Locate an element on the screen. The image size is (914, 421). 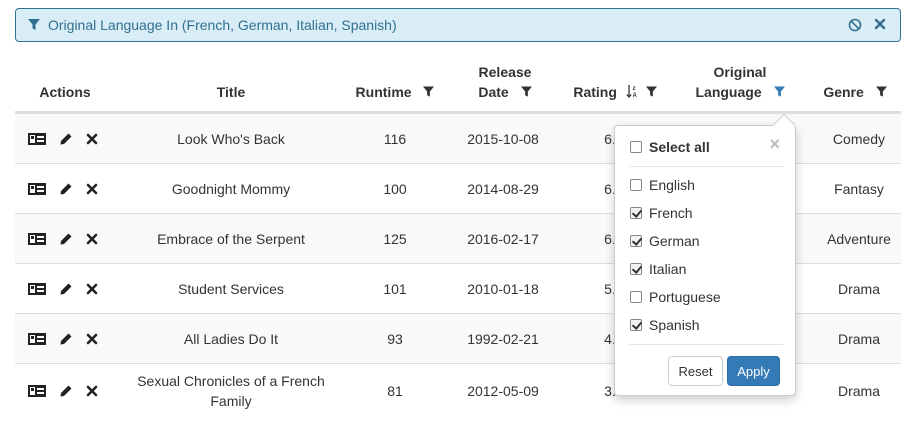
header-release-date: Release Date is located at coordinates (505, 82).